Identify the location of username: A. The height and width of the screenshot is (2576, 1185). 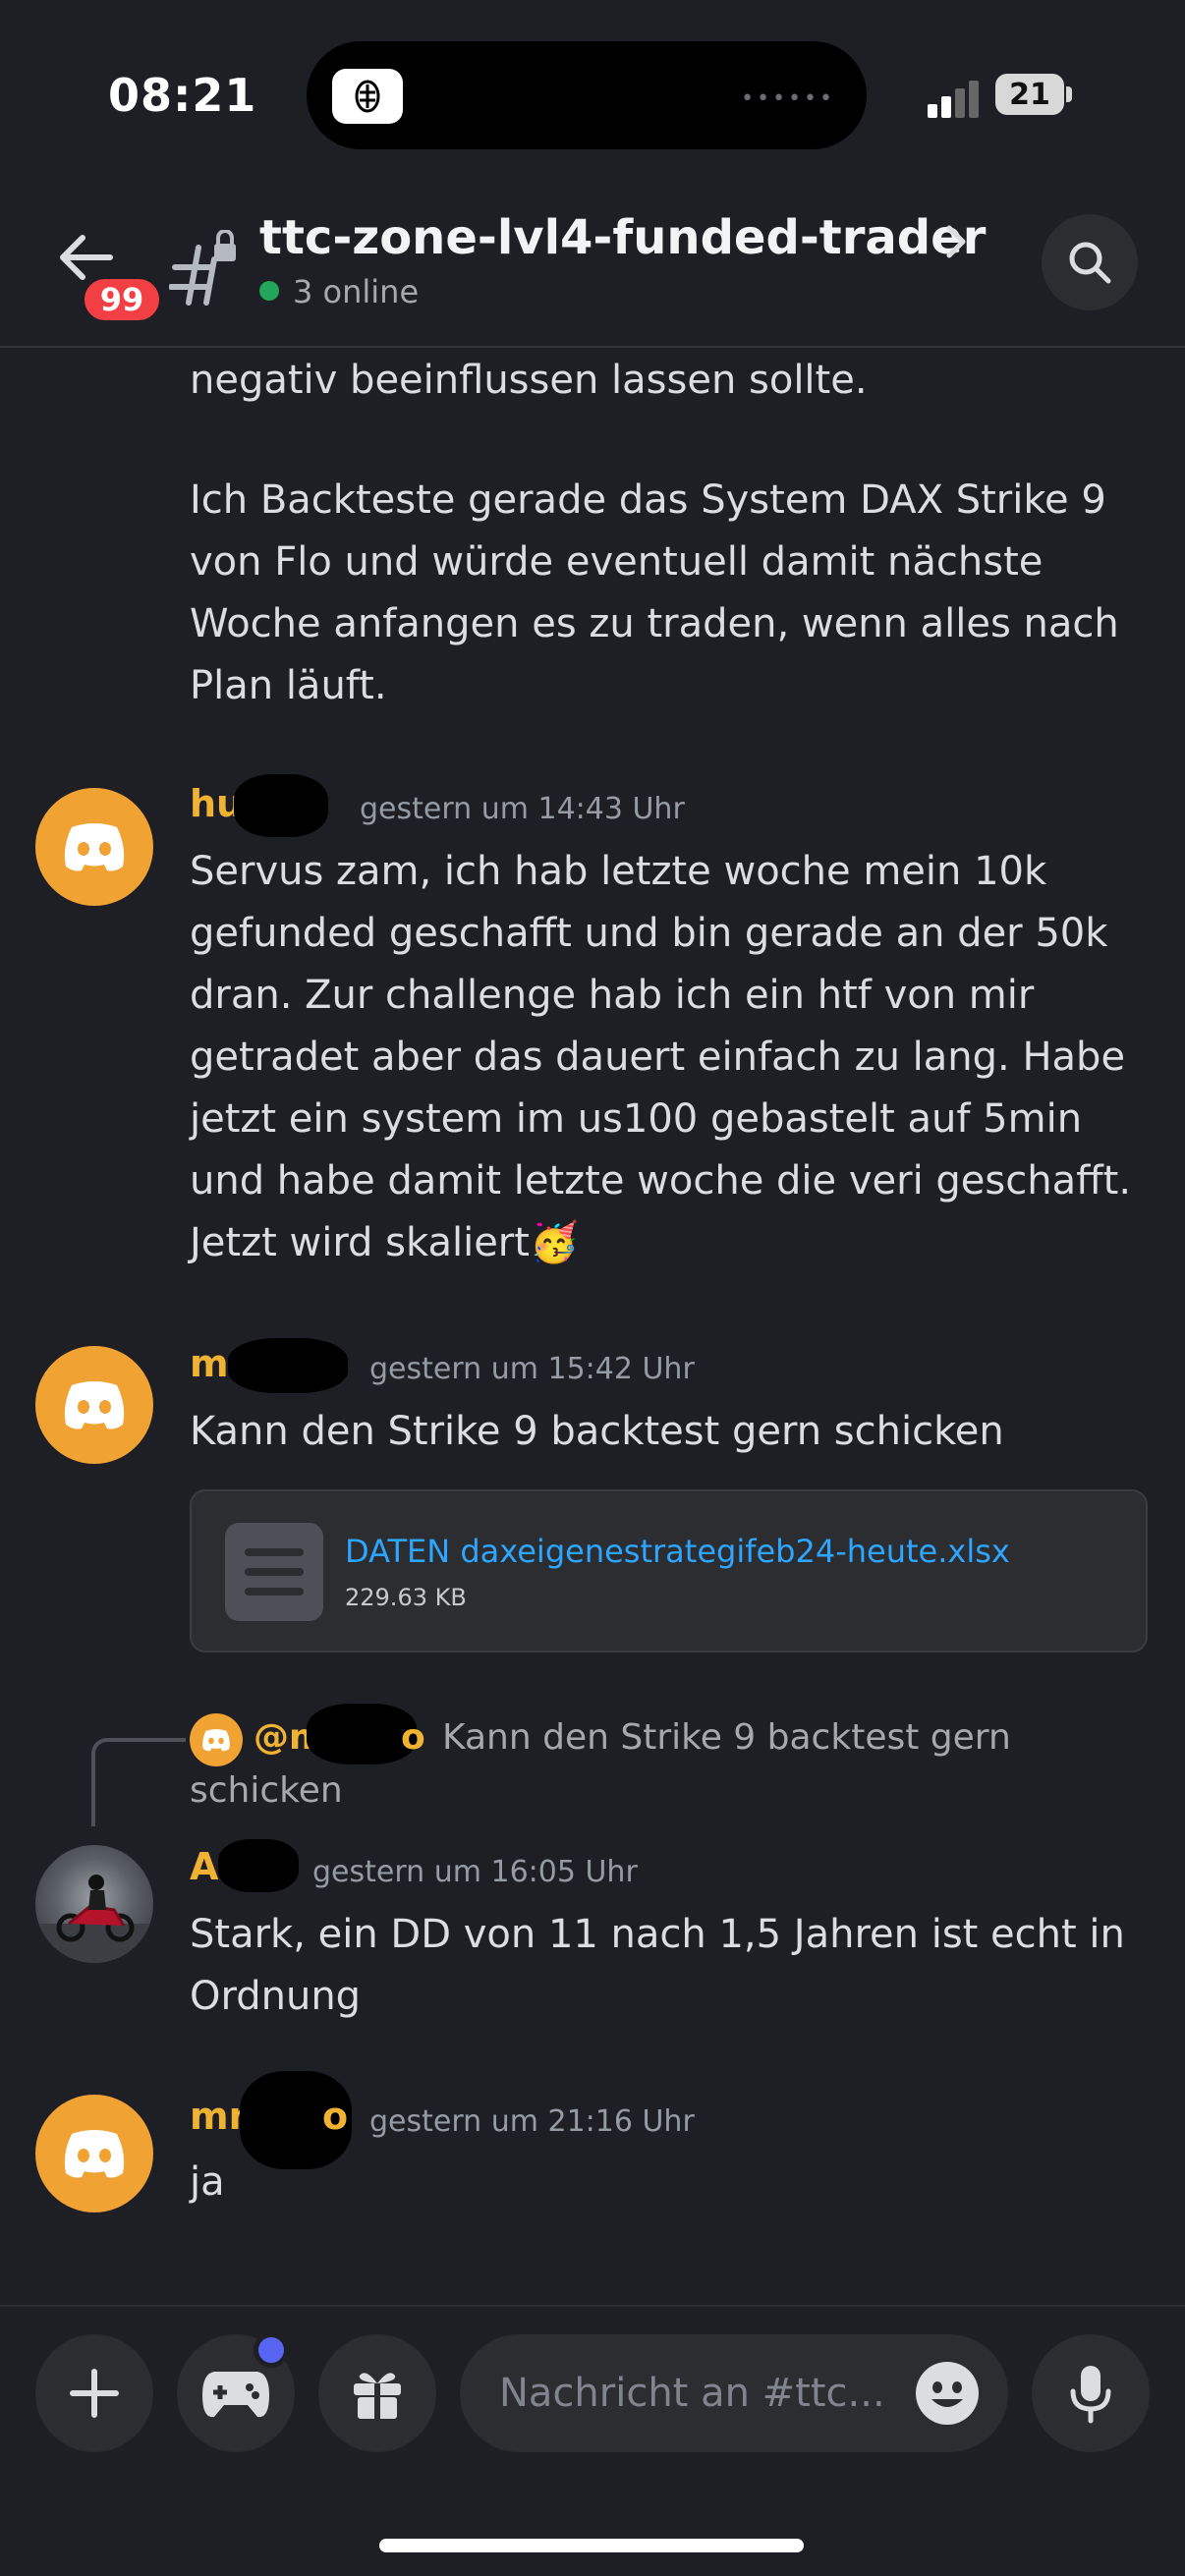
(204, 1866).